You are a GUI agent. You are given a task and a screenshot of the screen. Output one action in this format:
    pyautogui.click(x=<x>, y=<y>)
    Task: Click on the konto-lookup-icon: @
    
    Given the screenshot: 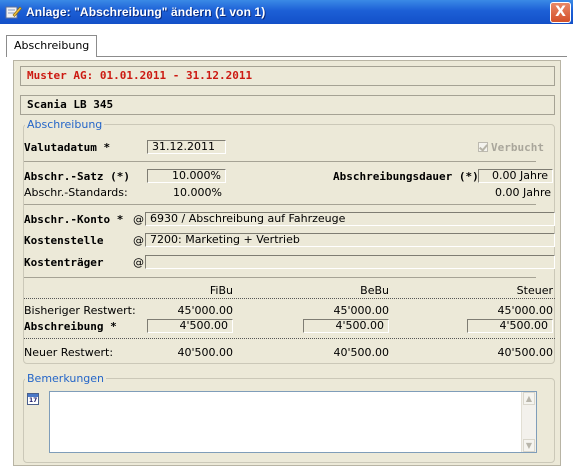 What is the action you would take?
    pyautogui.click(x=138, y=219)
    